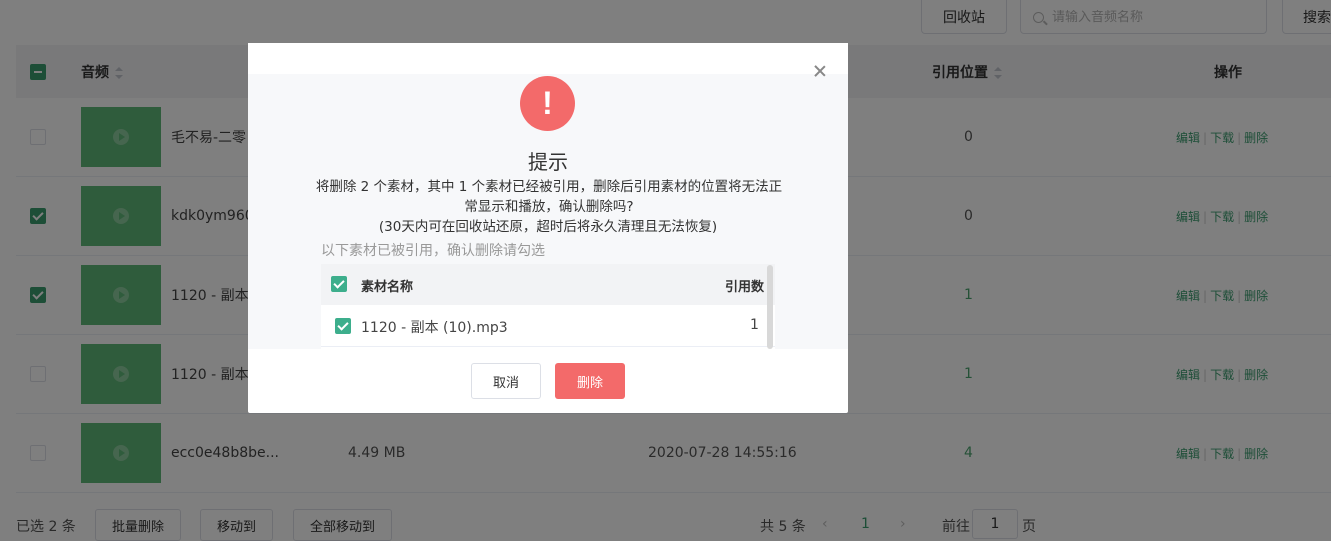 Image resolution: width=1331 pixels, height=541 pixels. Describe the element at coordinates (745, 287) in the screenshot. I see `header-ref-count: 引用数` at that location.